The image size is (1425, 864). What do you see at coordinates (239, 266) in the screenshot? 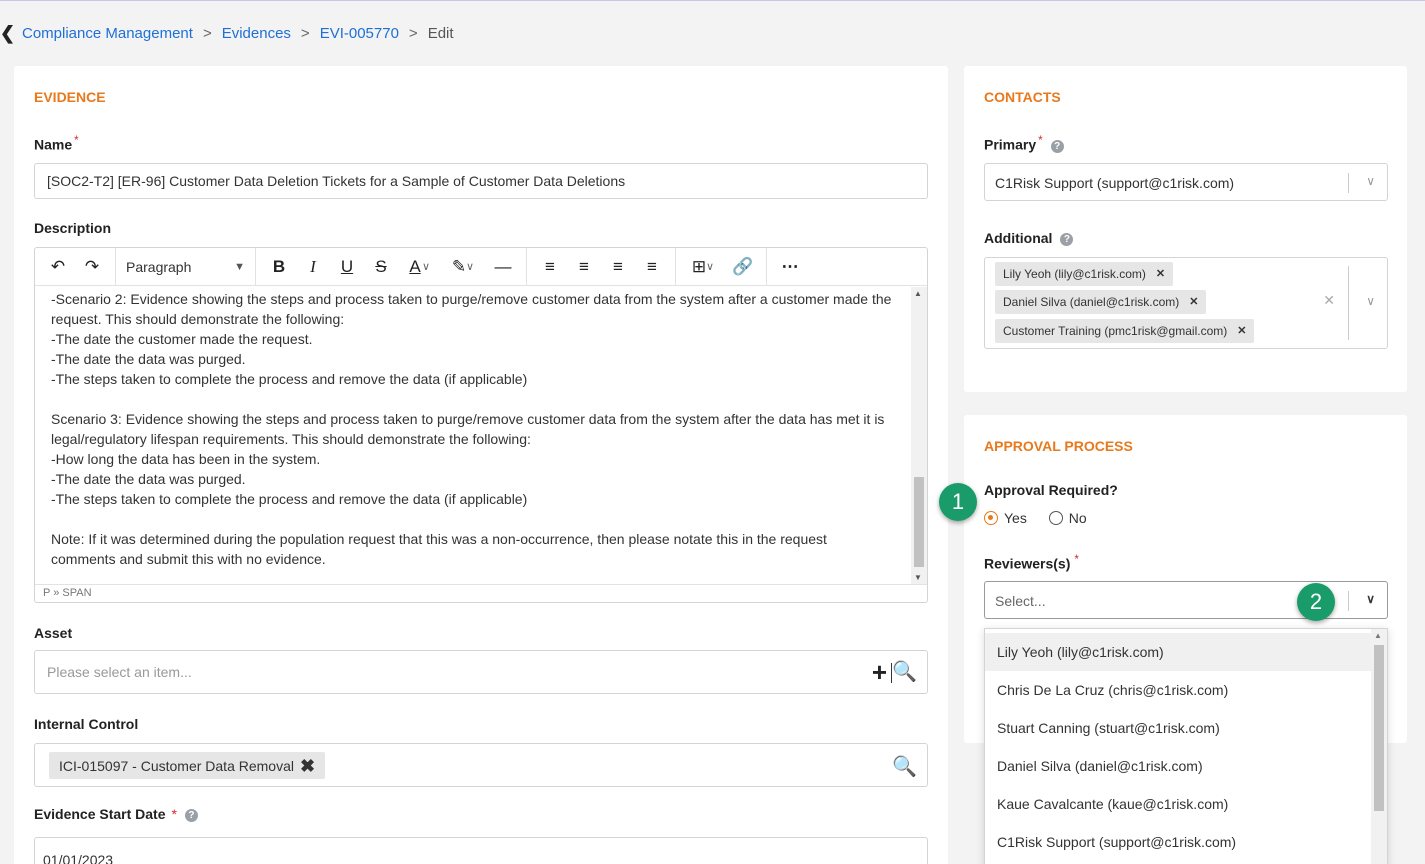
I see `chevron-down-icon: ▼` at bounding box center [239, 266].